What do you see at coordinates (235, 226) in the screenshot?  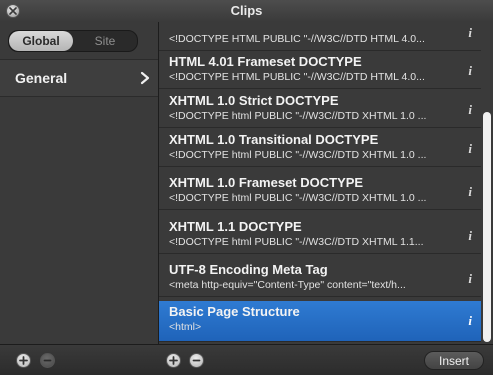 I see `clip-name: XHTML 1.1 DOCTYPE` at bounding box center [235, 226].